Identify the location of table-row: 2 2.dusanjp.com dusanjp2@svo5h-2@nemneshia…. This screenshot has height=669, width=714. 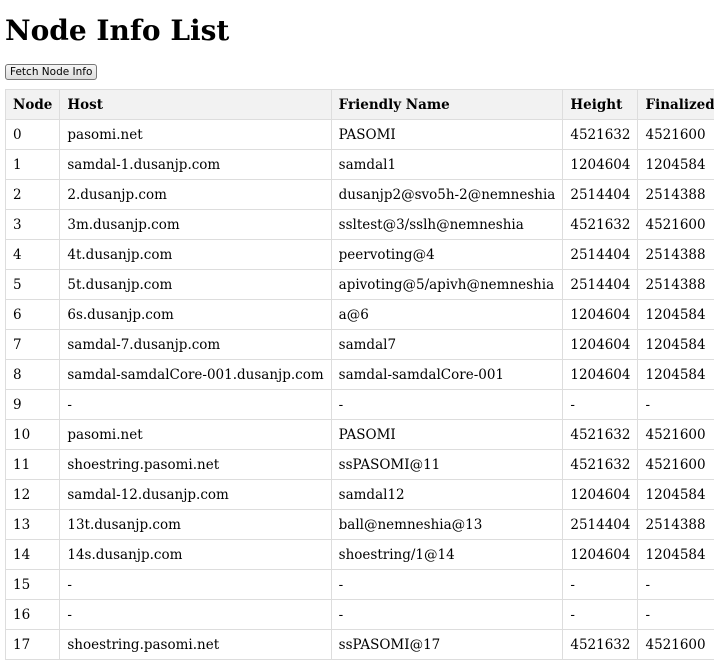
(359, 194).